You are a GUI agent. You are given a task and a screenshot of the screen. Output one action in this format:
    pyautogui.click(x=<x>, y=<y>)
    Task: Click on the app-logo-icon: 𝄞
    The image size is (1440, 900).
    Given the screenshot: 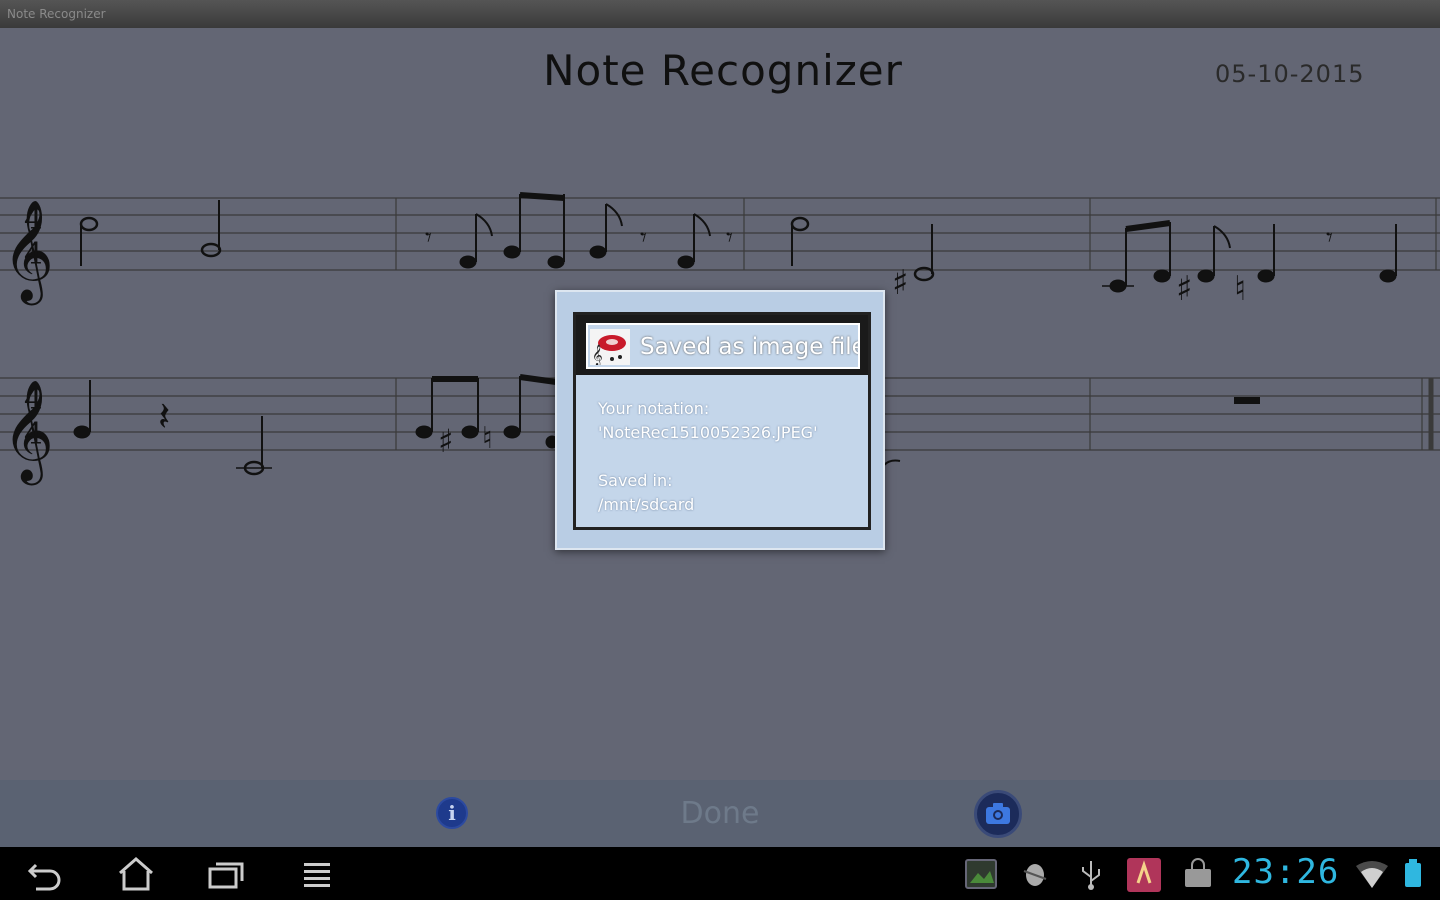 What is the action you would take?
    pyautogui.click(x=610, y=347)
    